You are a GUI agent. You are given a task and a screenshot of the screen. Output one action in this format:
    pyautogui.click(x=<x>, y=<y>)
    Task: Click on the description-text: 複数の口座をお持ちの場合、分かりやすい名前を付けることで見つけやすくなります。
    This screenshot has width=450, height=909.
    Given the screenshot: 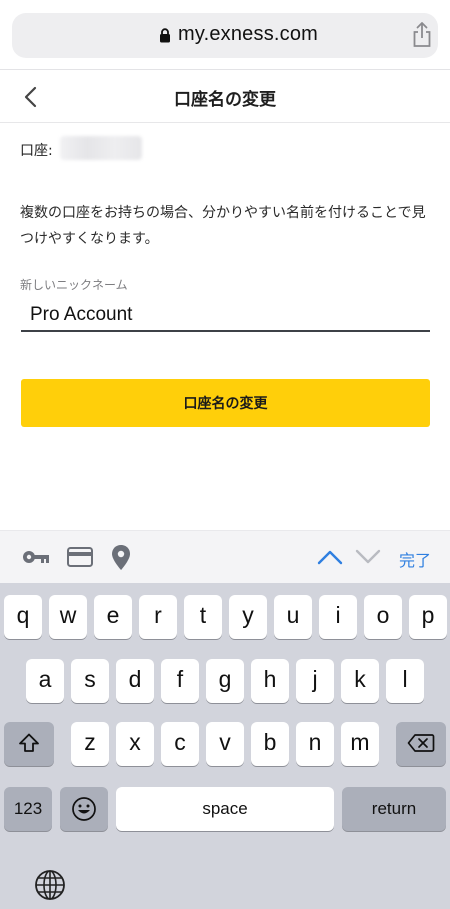 What is the action you would take?
    pyautogui.click(x=223, y=226)
    